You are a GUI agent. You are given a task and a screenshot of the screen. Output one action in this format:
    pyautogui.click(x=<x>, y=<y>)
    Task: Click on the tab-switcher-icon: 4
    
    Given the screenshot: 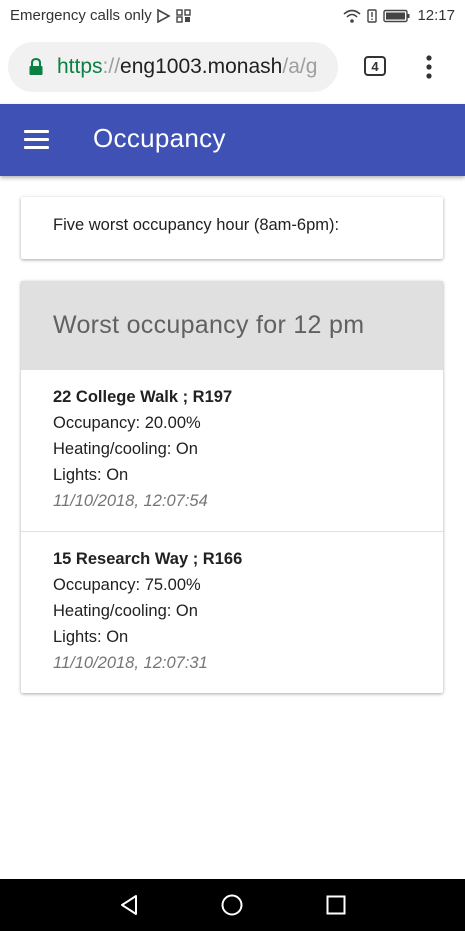 What is the action you would take?
    pyautogui.click(x=375, y=66)
    